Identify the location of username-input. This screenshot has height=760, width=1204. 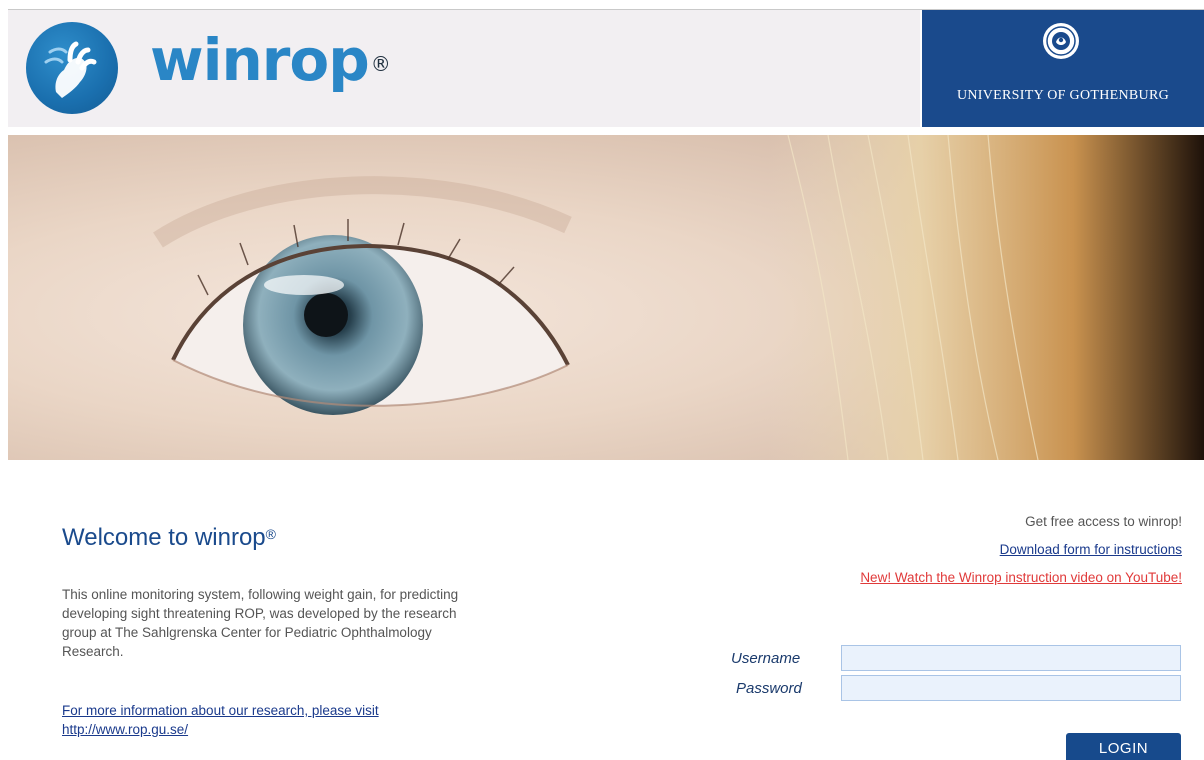
(1011, 658).